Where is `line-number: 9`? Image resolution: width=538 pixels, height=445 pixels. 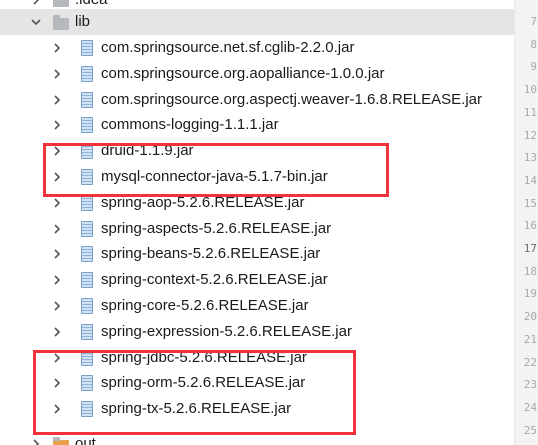
line-number: 9 is located at coordinates (533, 67).